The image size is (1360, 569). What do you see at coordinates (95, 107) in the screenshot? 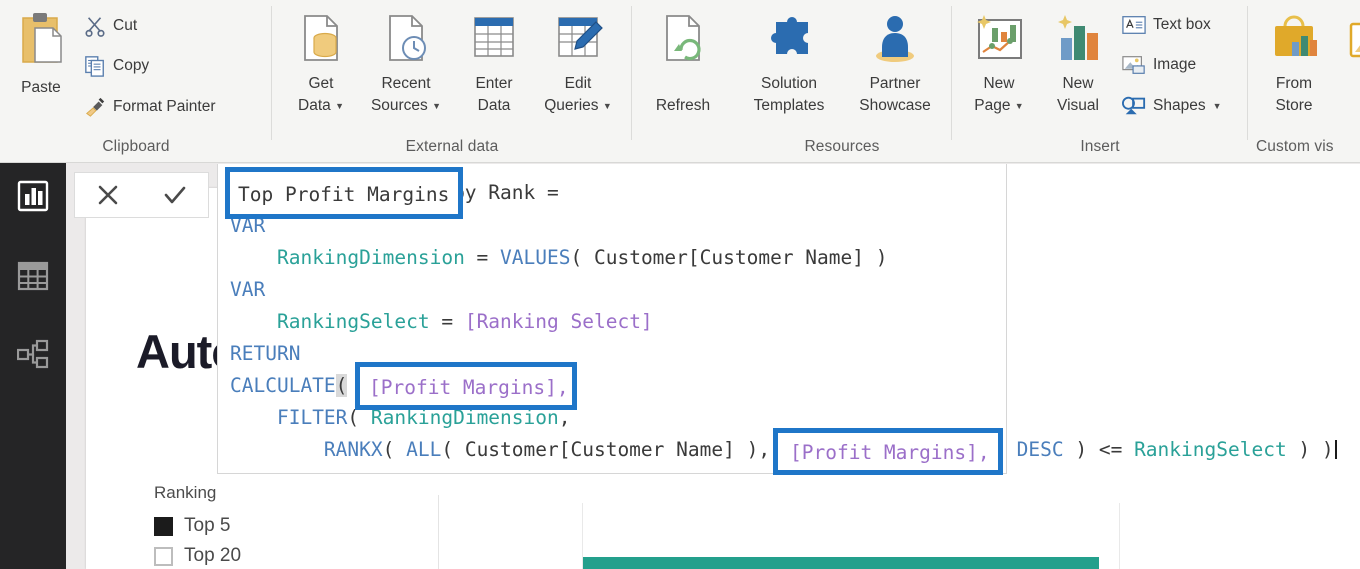
I see `format-painter-icon` at bounding box center [95, 107].